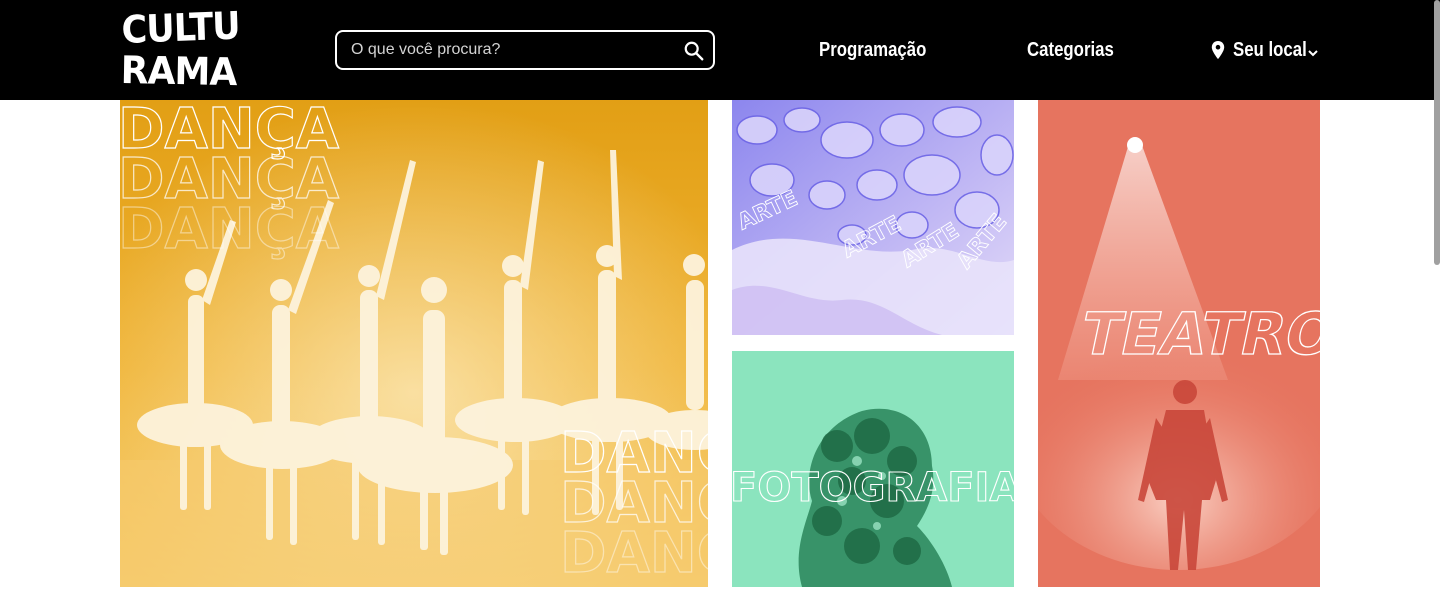 Image resolution: width=1440 pixels, height=595 pixels. What do you see at coordinates (694, 51) in the screenshot?
I see `search-icon` at bounding box center [694, 51].